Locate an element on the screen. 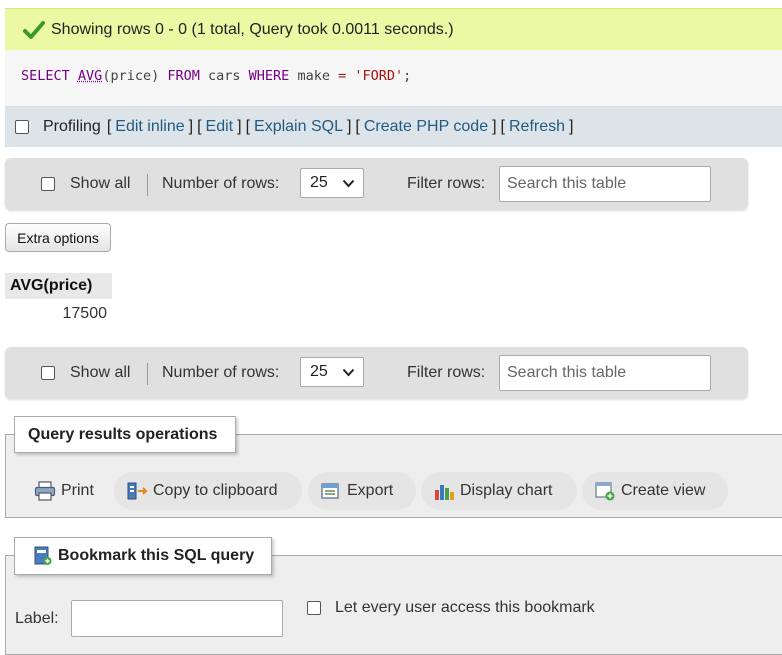  share-bookmark-checkbox is located at coordinates (314, 608).